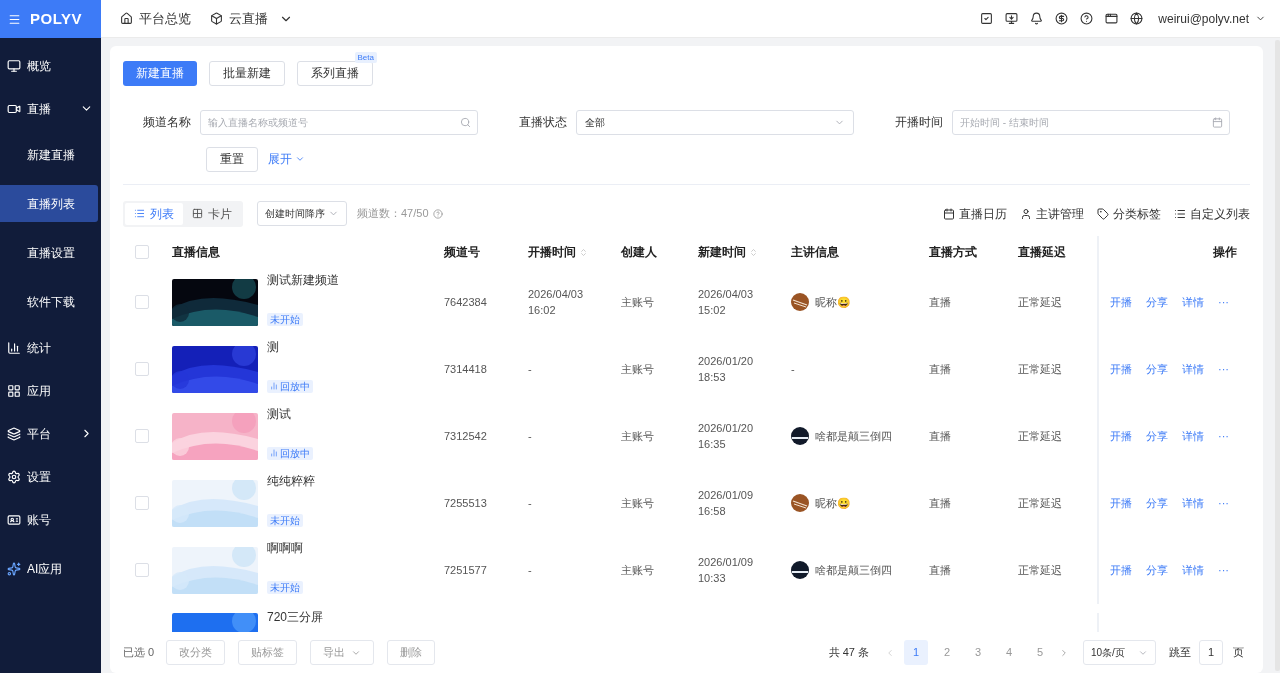  Describe the element at coordinates (212, 213) in the screenshot. I see `view-tab: 卡片` at that location.